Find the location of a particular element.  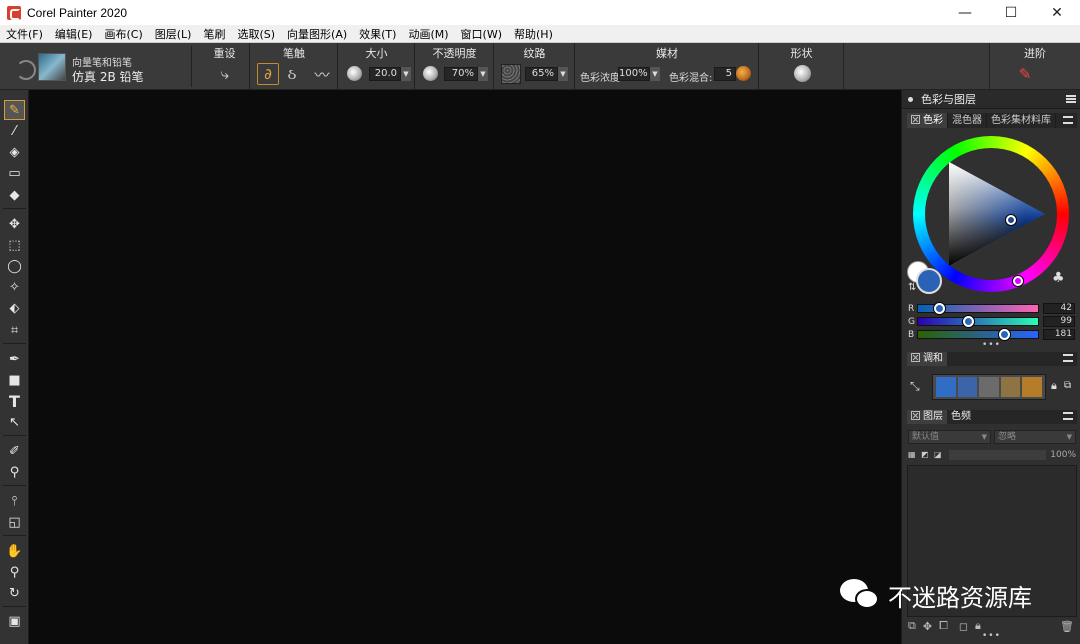

cloner-tool-icon: ✐ is located at coordinates (14, 451).